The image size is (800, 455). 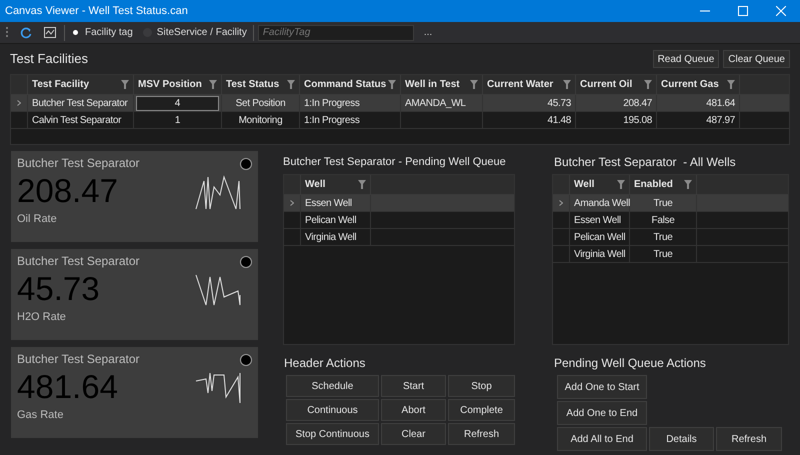 What do you see at coordinates (40, 415) in the screenshot?
I see `rate-label: Gas Rate` at bounding box center [40, 415].